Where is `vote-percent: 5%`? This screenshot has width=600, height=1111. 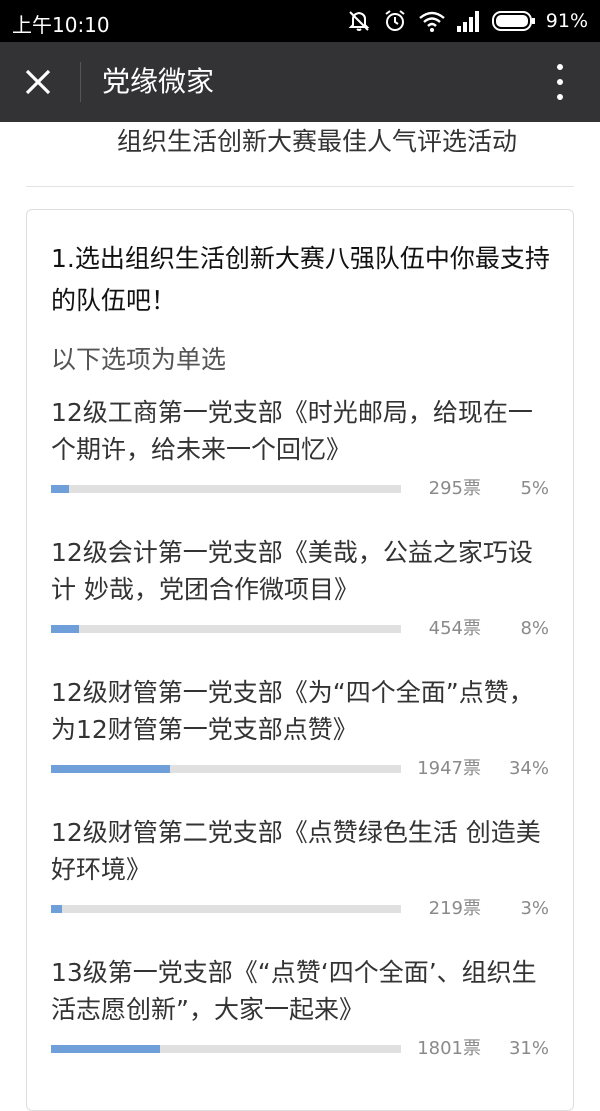
vote-percent: 5% is located at coordinates (534, 488).